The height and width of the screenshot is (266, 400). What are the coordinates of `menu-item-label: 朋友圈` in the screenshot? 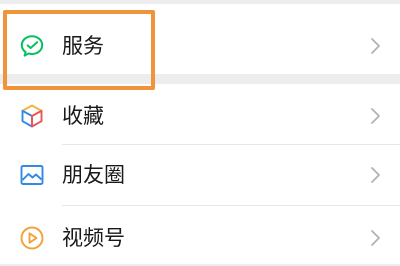 It's located at (93, 175).